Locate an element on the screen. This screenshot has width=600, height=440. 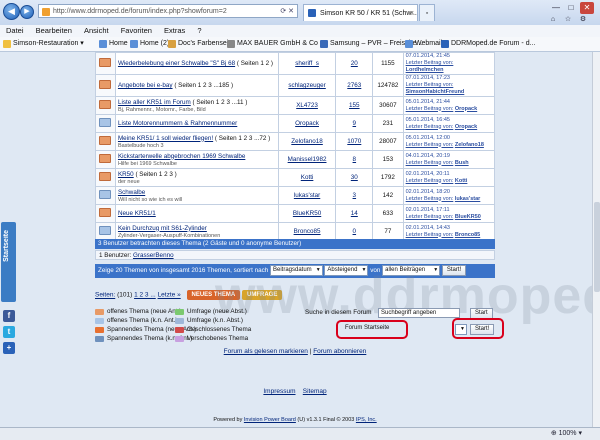
topic-title-link: Angebote bei e-bay is located at coordinates (145, 85).